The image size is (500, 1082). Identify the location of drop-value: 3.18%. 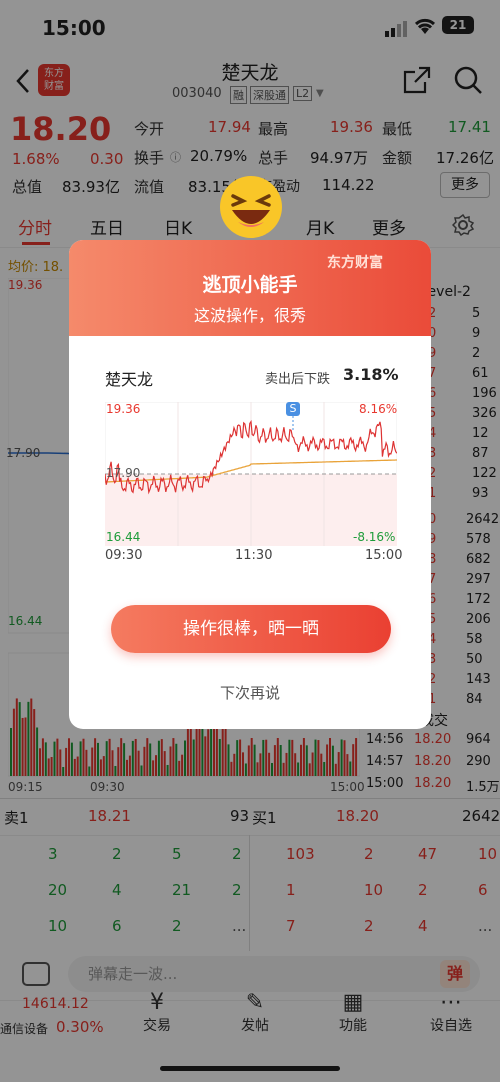
(371, 374).